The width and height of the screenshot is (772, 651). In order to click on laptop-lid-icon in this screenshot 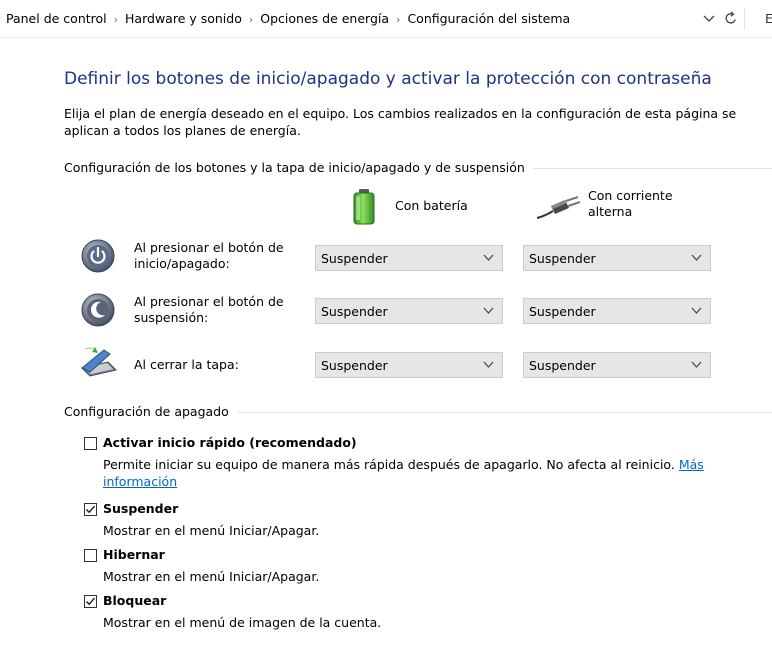, I will do `click(99, 362)`.